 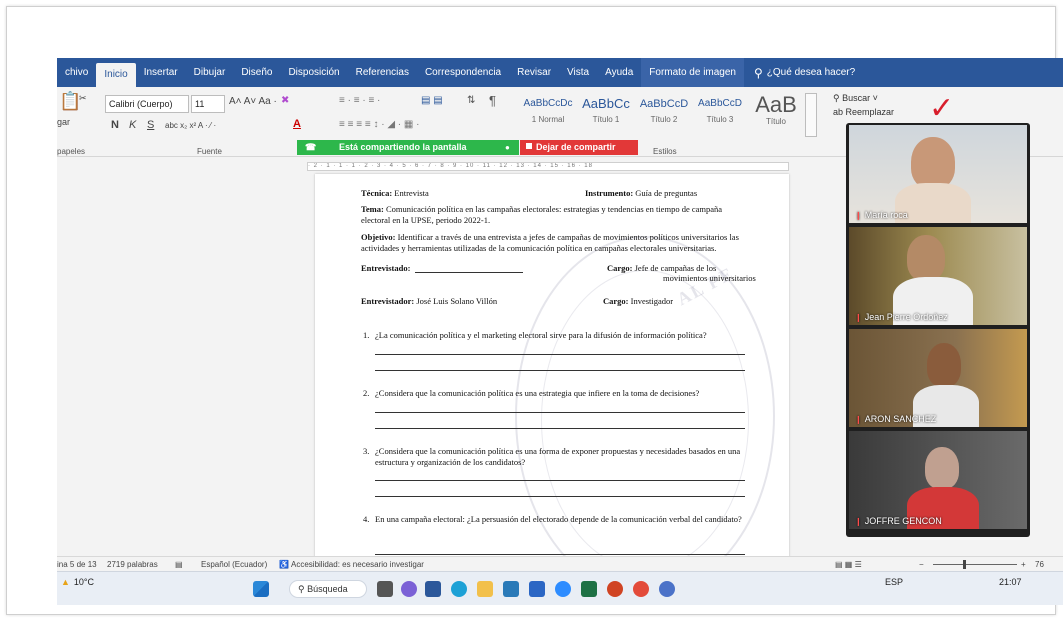 I want to click on zoom-app-icon, so click(x=563, y=589).